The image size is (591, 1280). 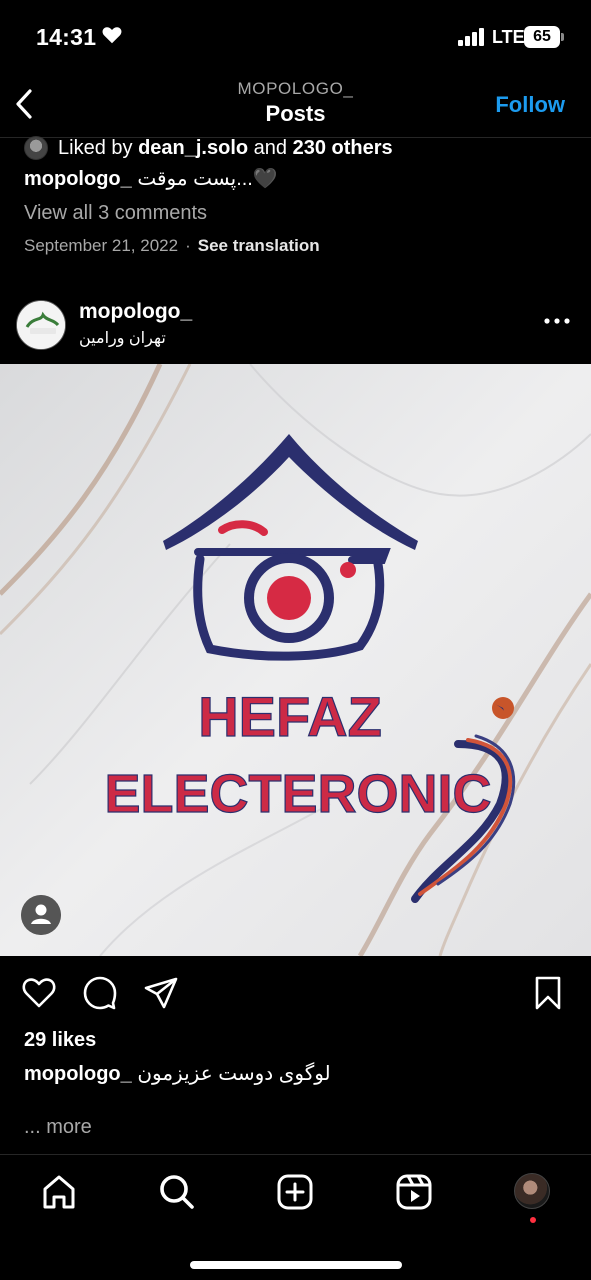 I want to click on liked-by-avatar, so click(x=36, y=148).